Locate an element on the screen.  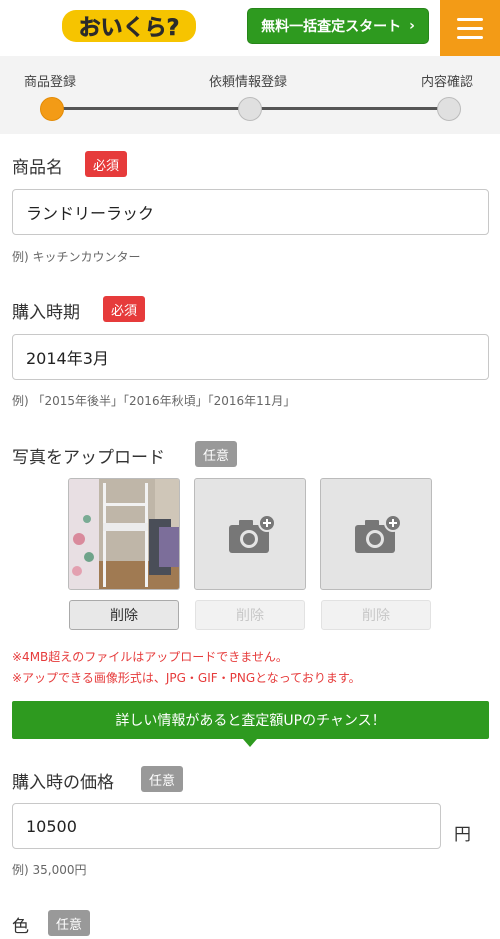
svg-text: おいくら? is located at coordinates (129, 28).